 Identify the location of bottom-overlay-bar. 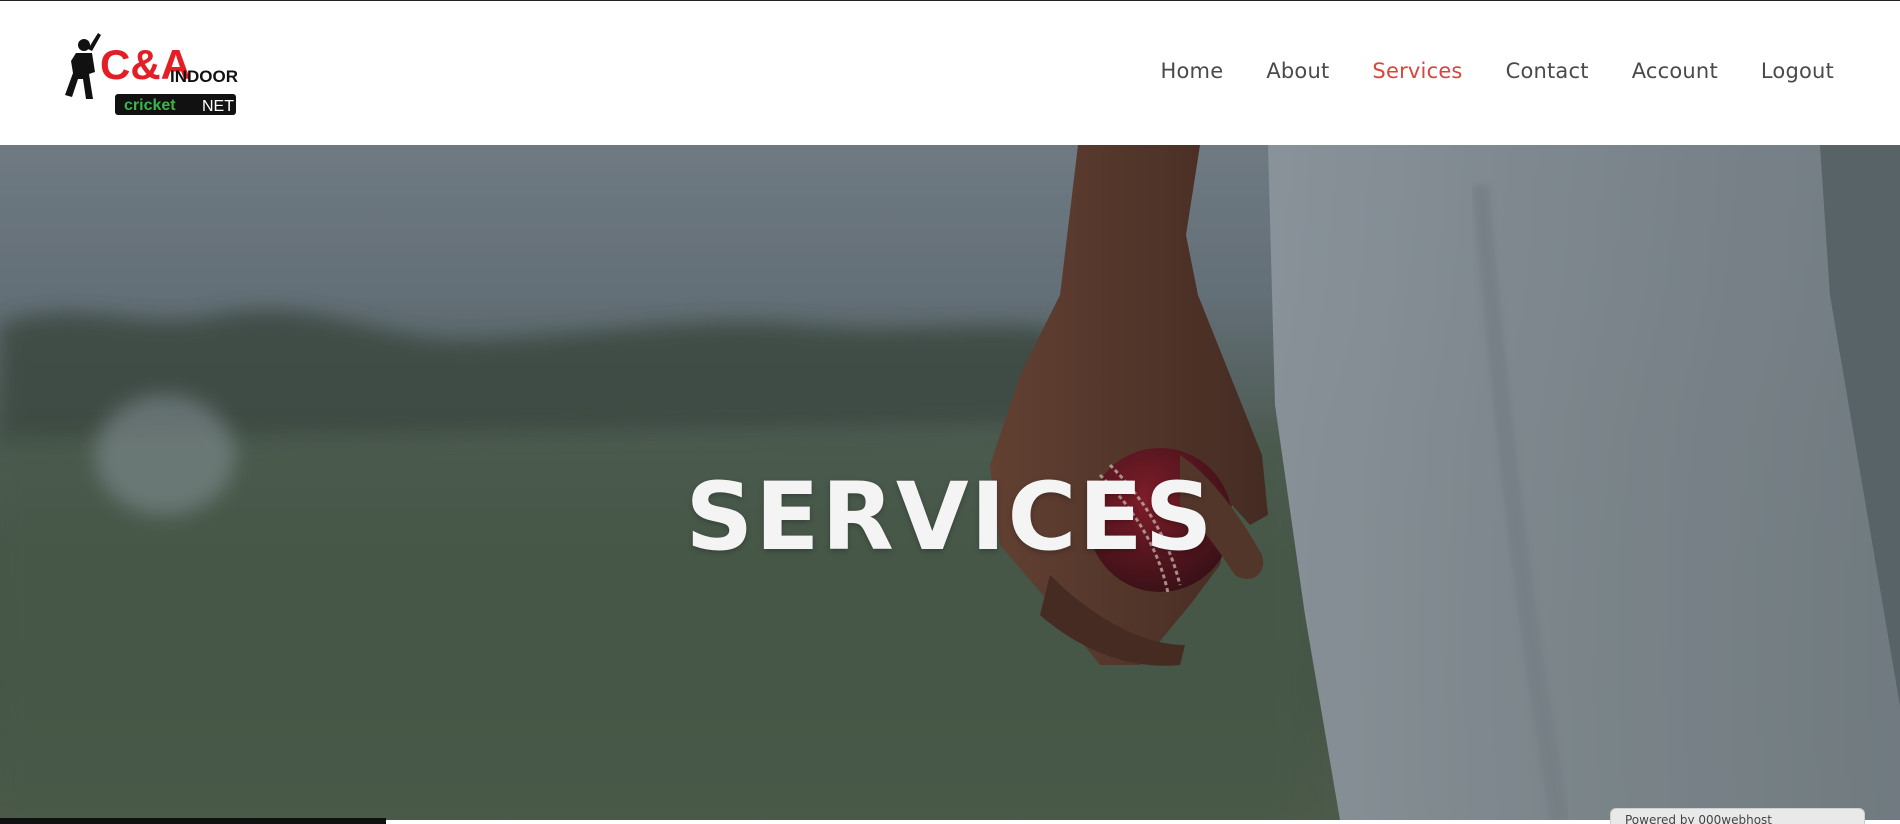
(193, 821).